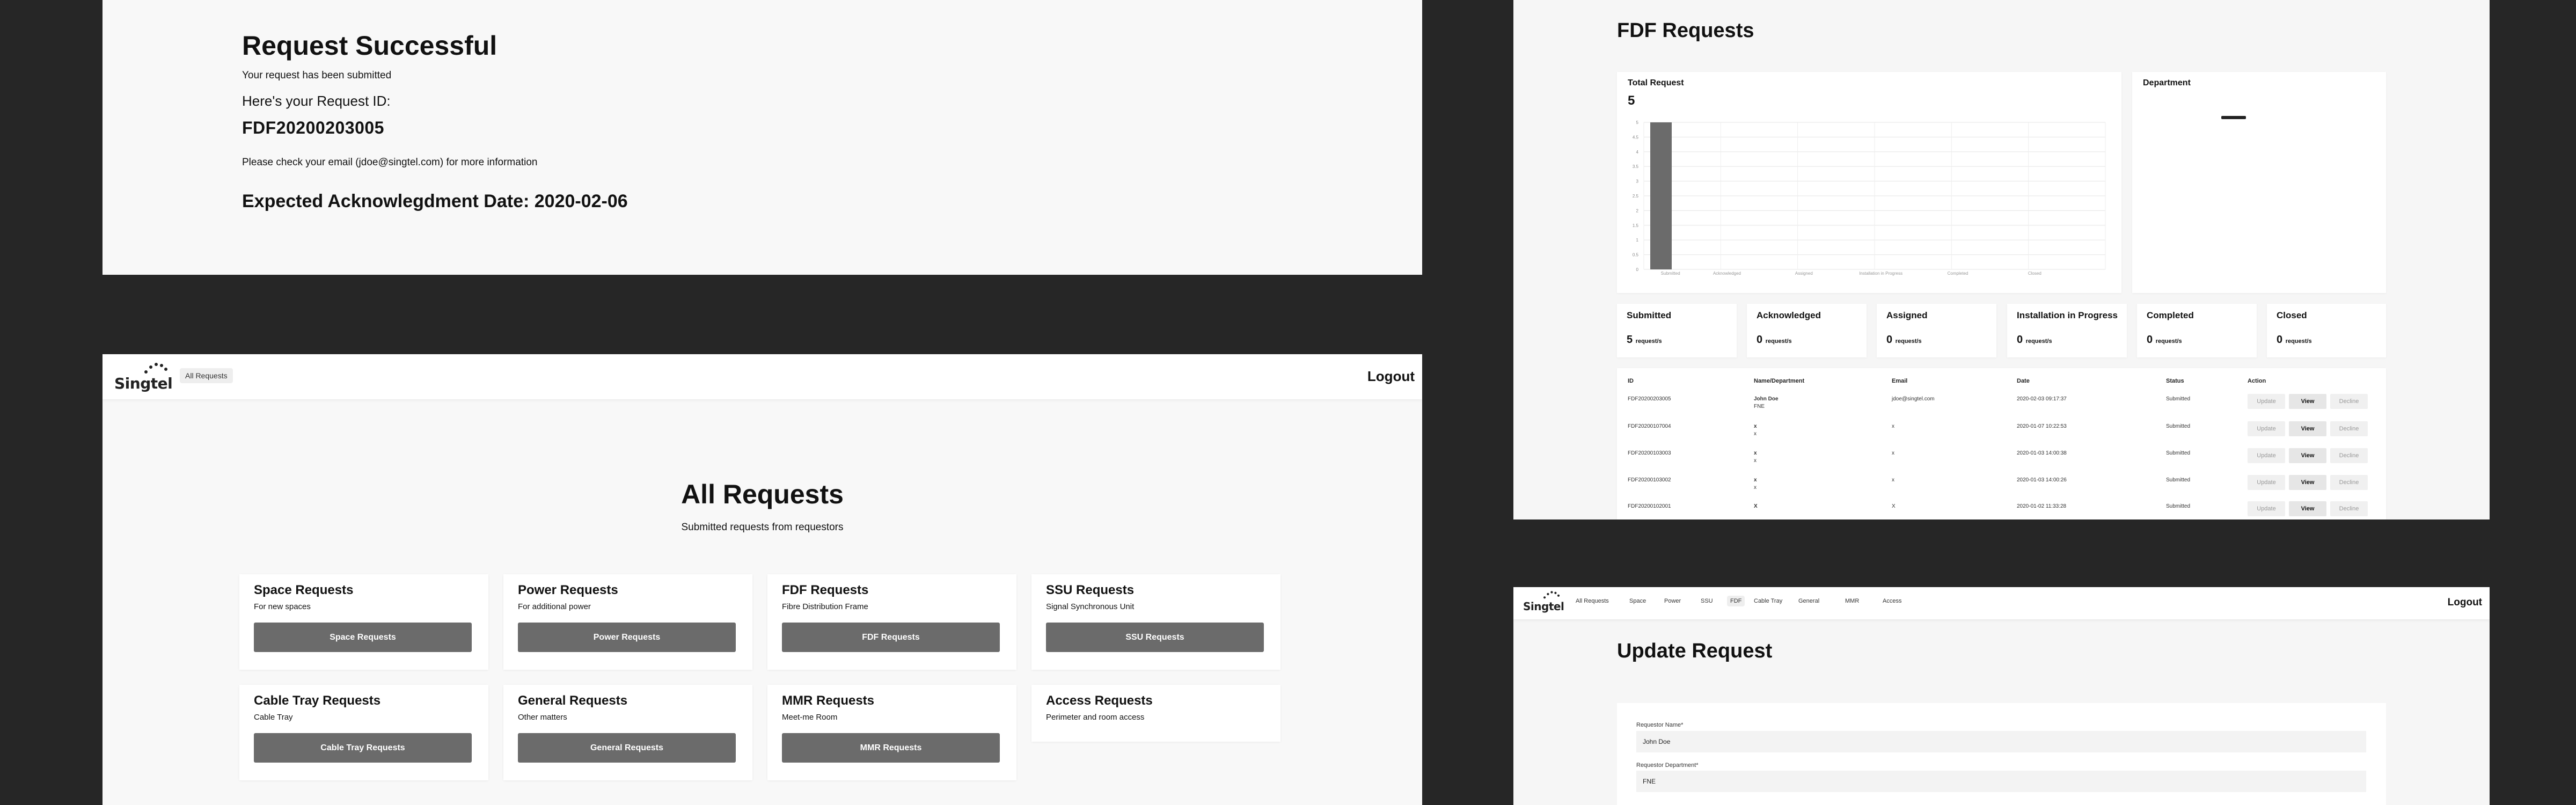 This screenshot has width=2576, height=805. Describe the element at coordinates (1090, 606) in the screenshot. I see `card-desc: Signal Synchronous Unit` at that location.